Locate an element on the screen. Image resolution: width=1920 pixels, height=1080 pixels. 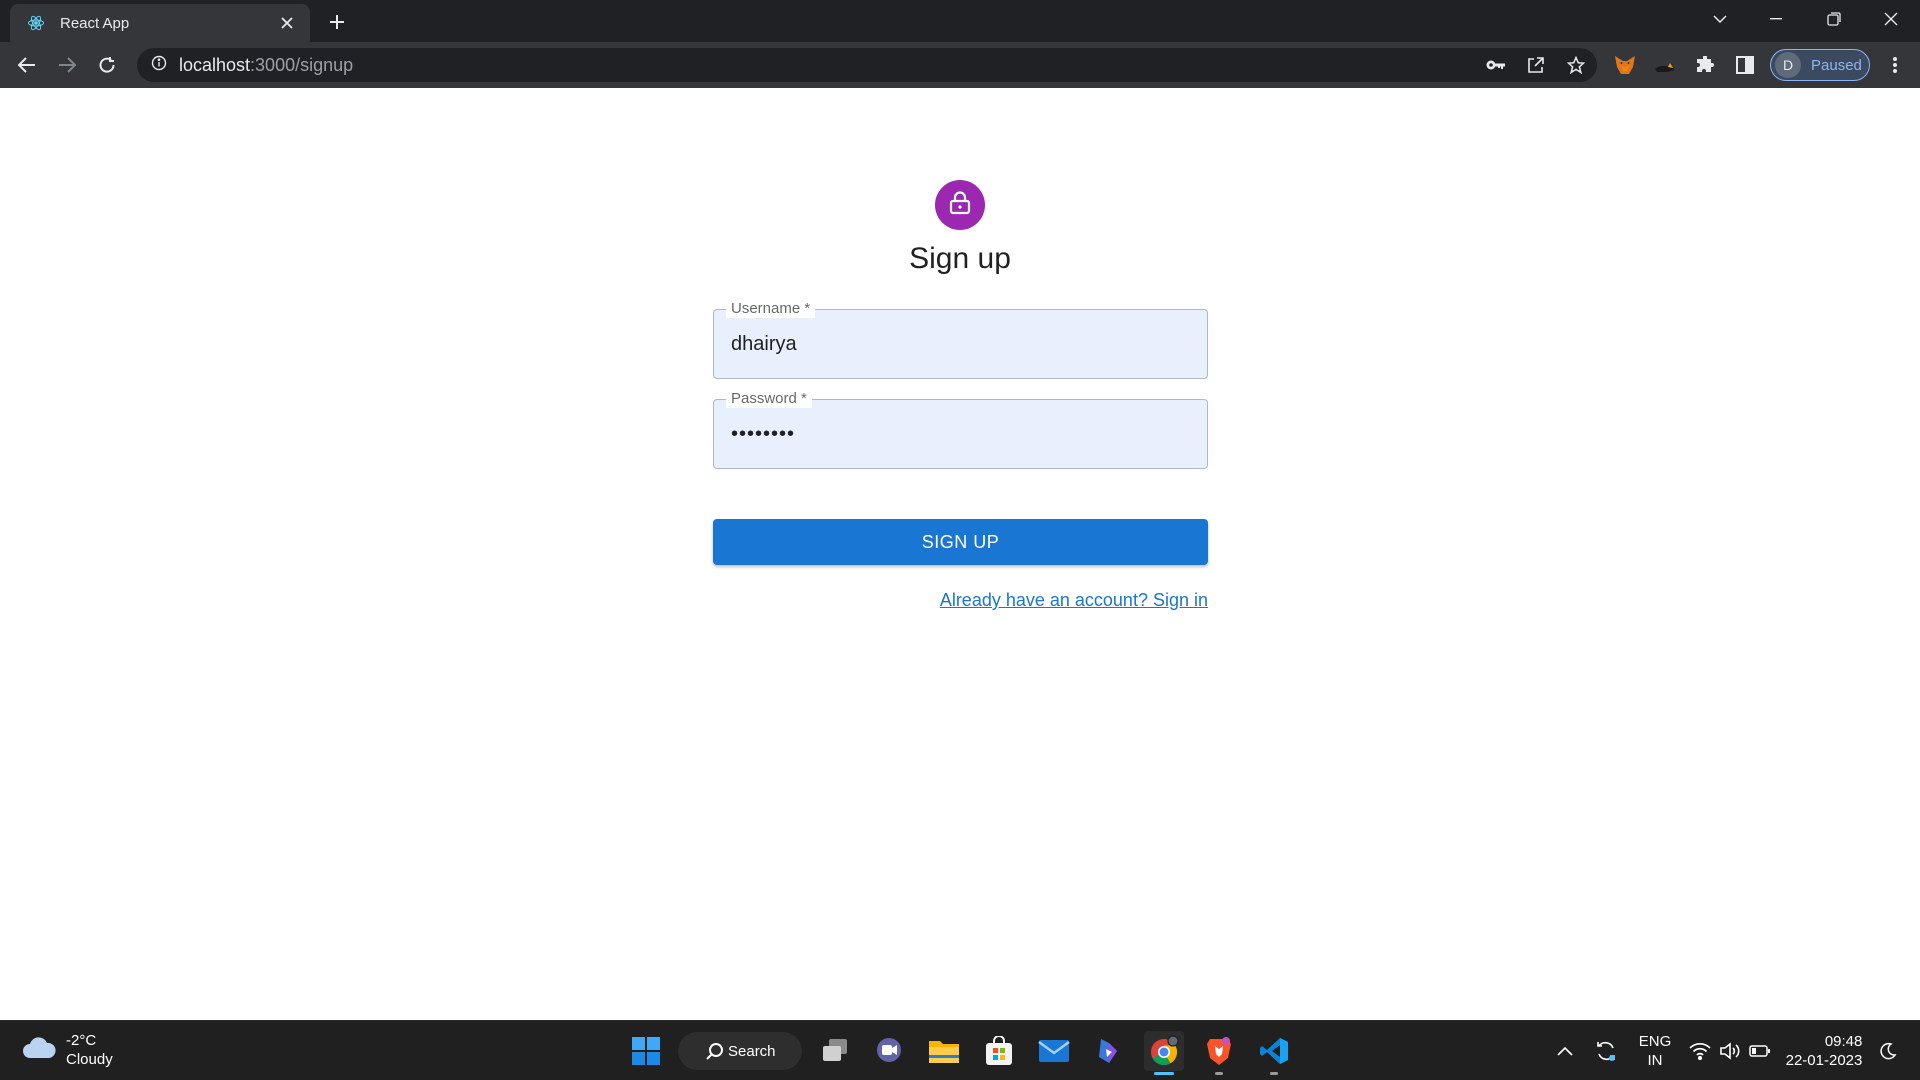
browser-toolbar: localhost:3000/signup D Paused is located at coordinates (960, 65).